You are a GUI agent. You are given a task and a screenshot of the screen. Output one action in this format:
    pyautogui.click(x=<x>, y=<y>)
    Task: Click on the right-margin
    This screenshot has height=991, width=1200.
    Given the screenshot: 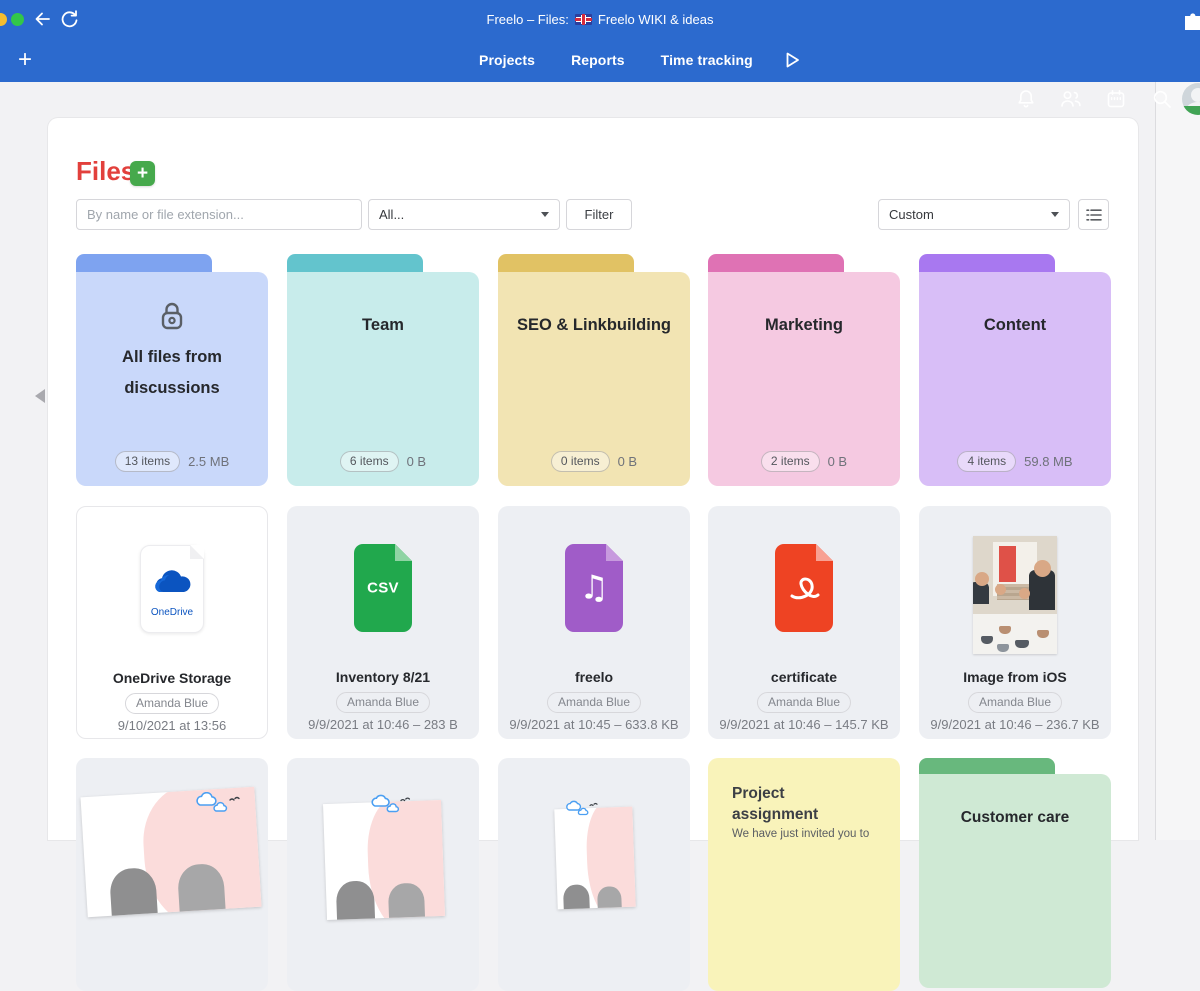 What is the action you would take?
    pyautogui.click(x=1178, y=461)
    